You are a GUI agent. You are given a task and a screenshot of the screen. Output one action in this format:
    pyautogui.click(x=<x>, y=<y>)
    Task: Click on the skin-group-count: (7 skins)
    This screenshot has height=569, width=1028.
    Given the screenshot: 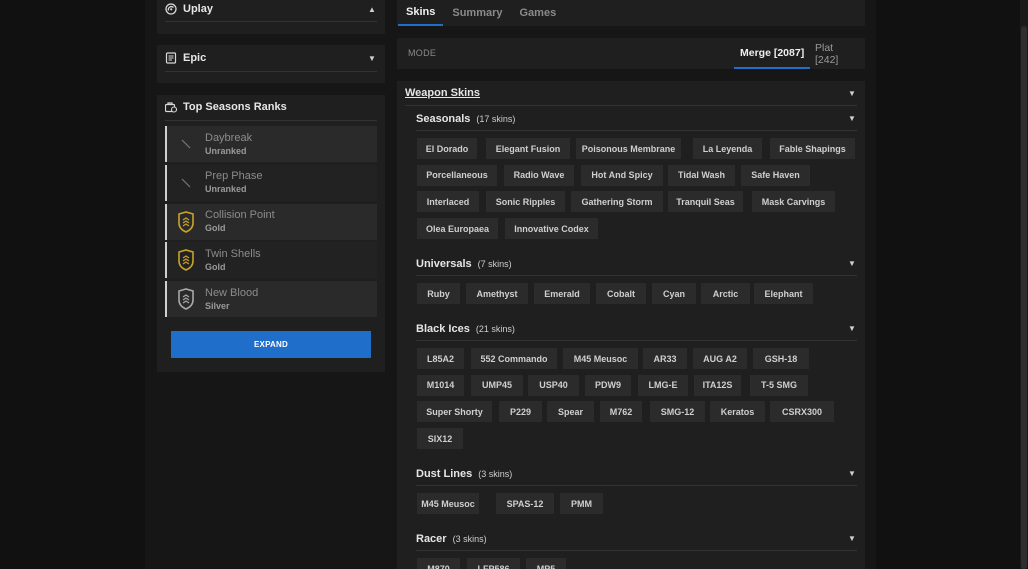 What is the action you would take?
    pyautogui.click(x=494, y=263)
    